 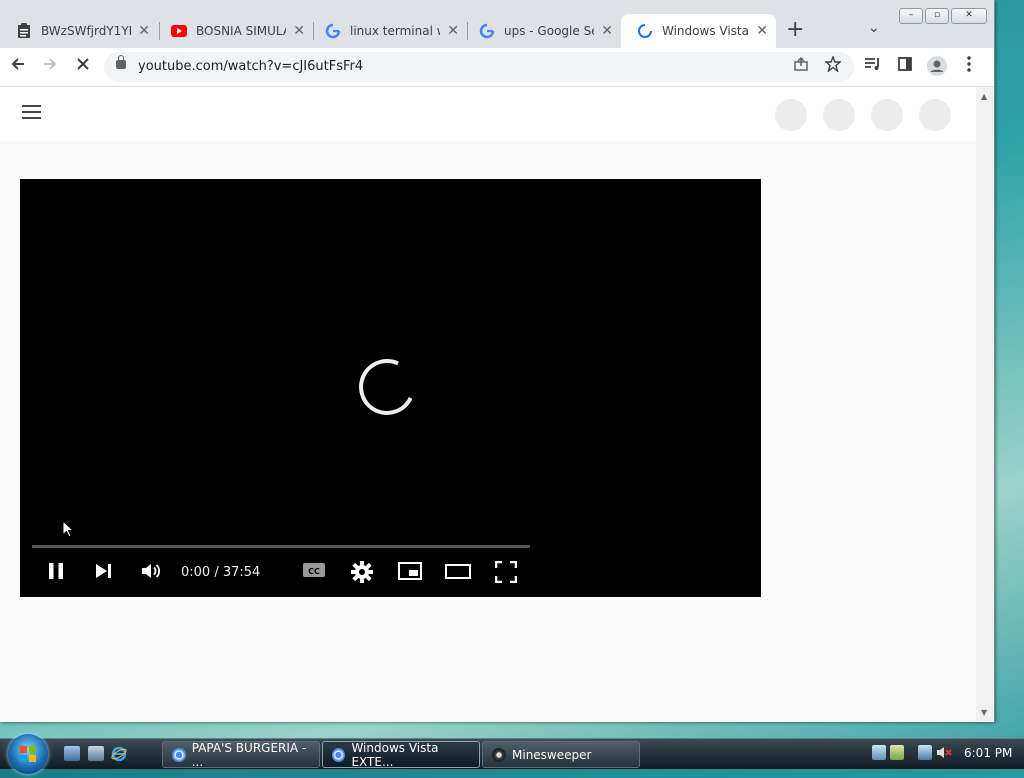 I want to click on miniplayer-button, so click(x=410, y=573).